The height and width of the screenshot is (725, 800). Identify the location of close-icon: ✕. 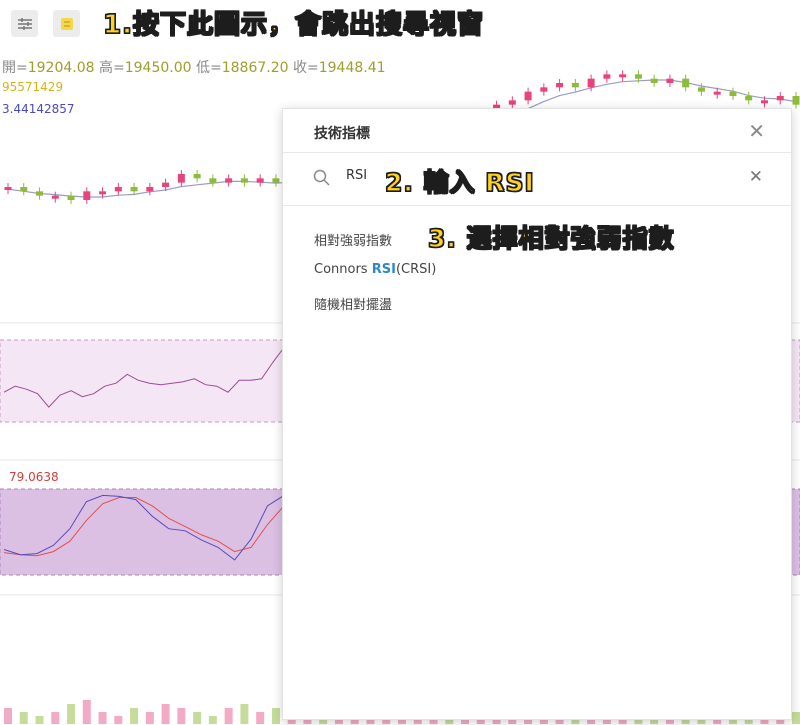
(756, 131).